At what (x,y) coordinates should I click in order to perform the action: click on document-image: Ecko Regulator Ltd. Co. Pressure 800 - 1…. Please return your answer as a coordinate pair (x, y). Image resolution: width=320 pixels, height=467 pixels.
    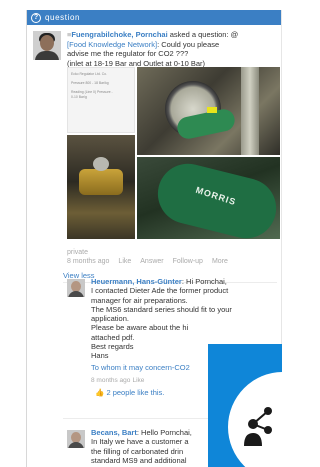
    Looking at the image, I should click on (101, 100).